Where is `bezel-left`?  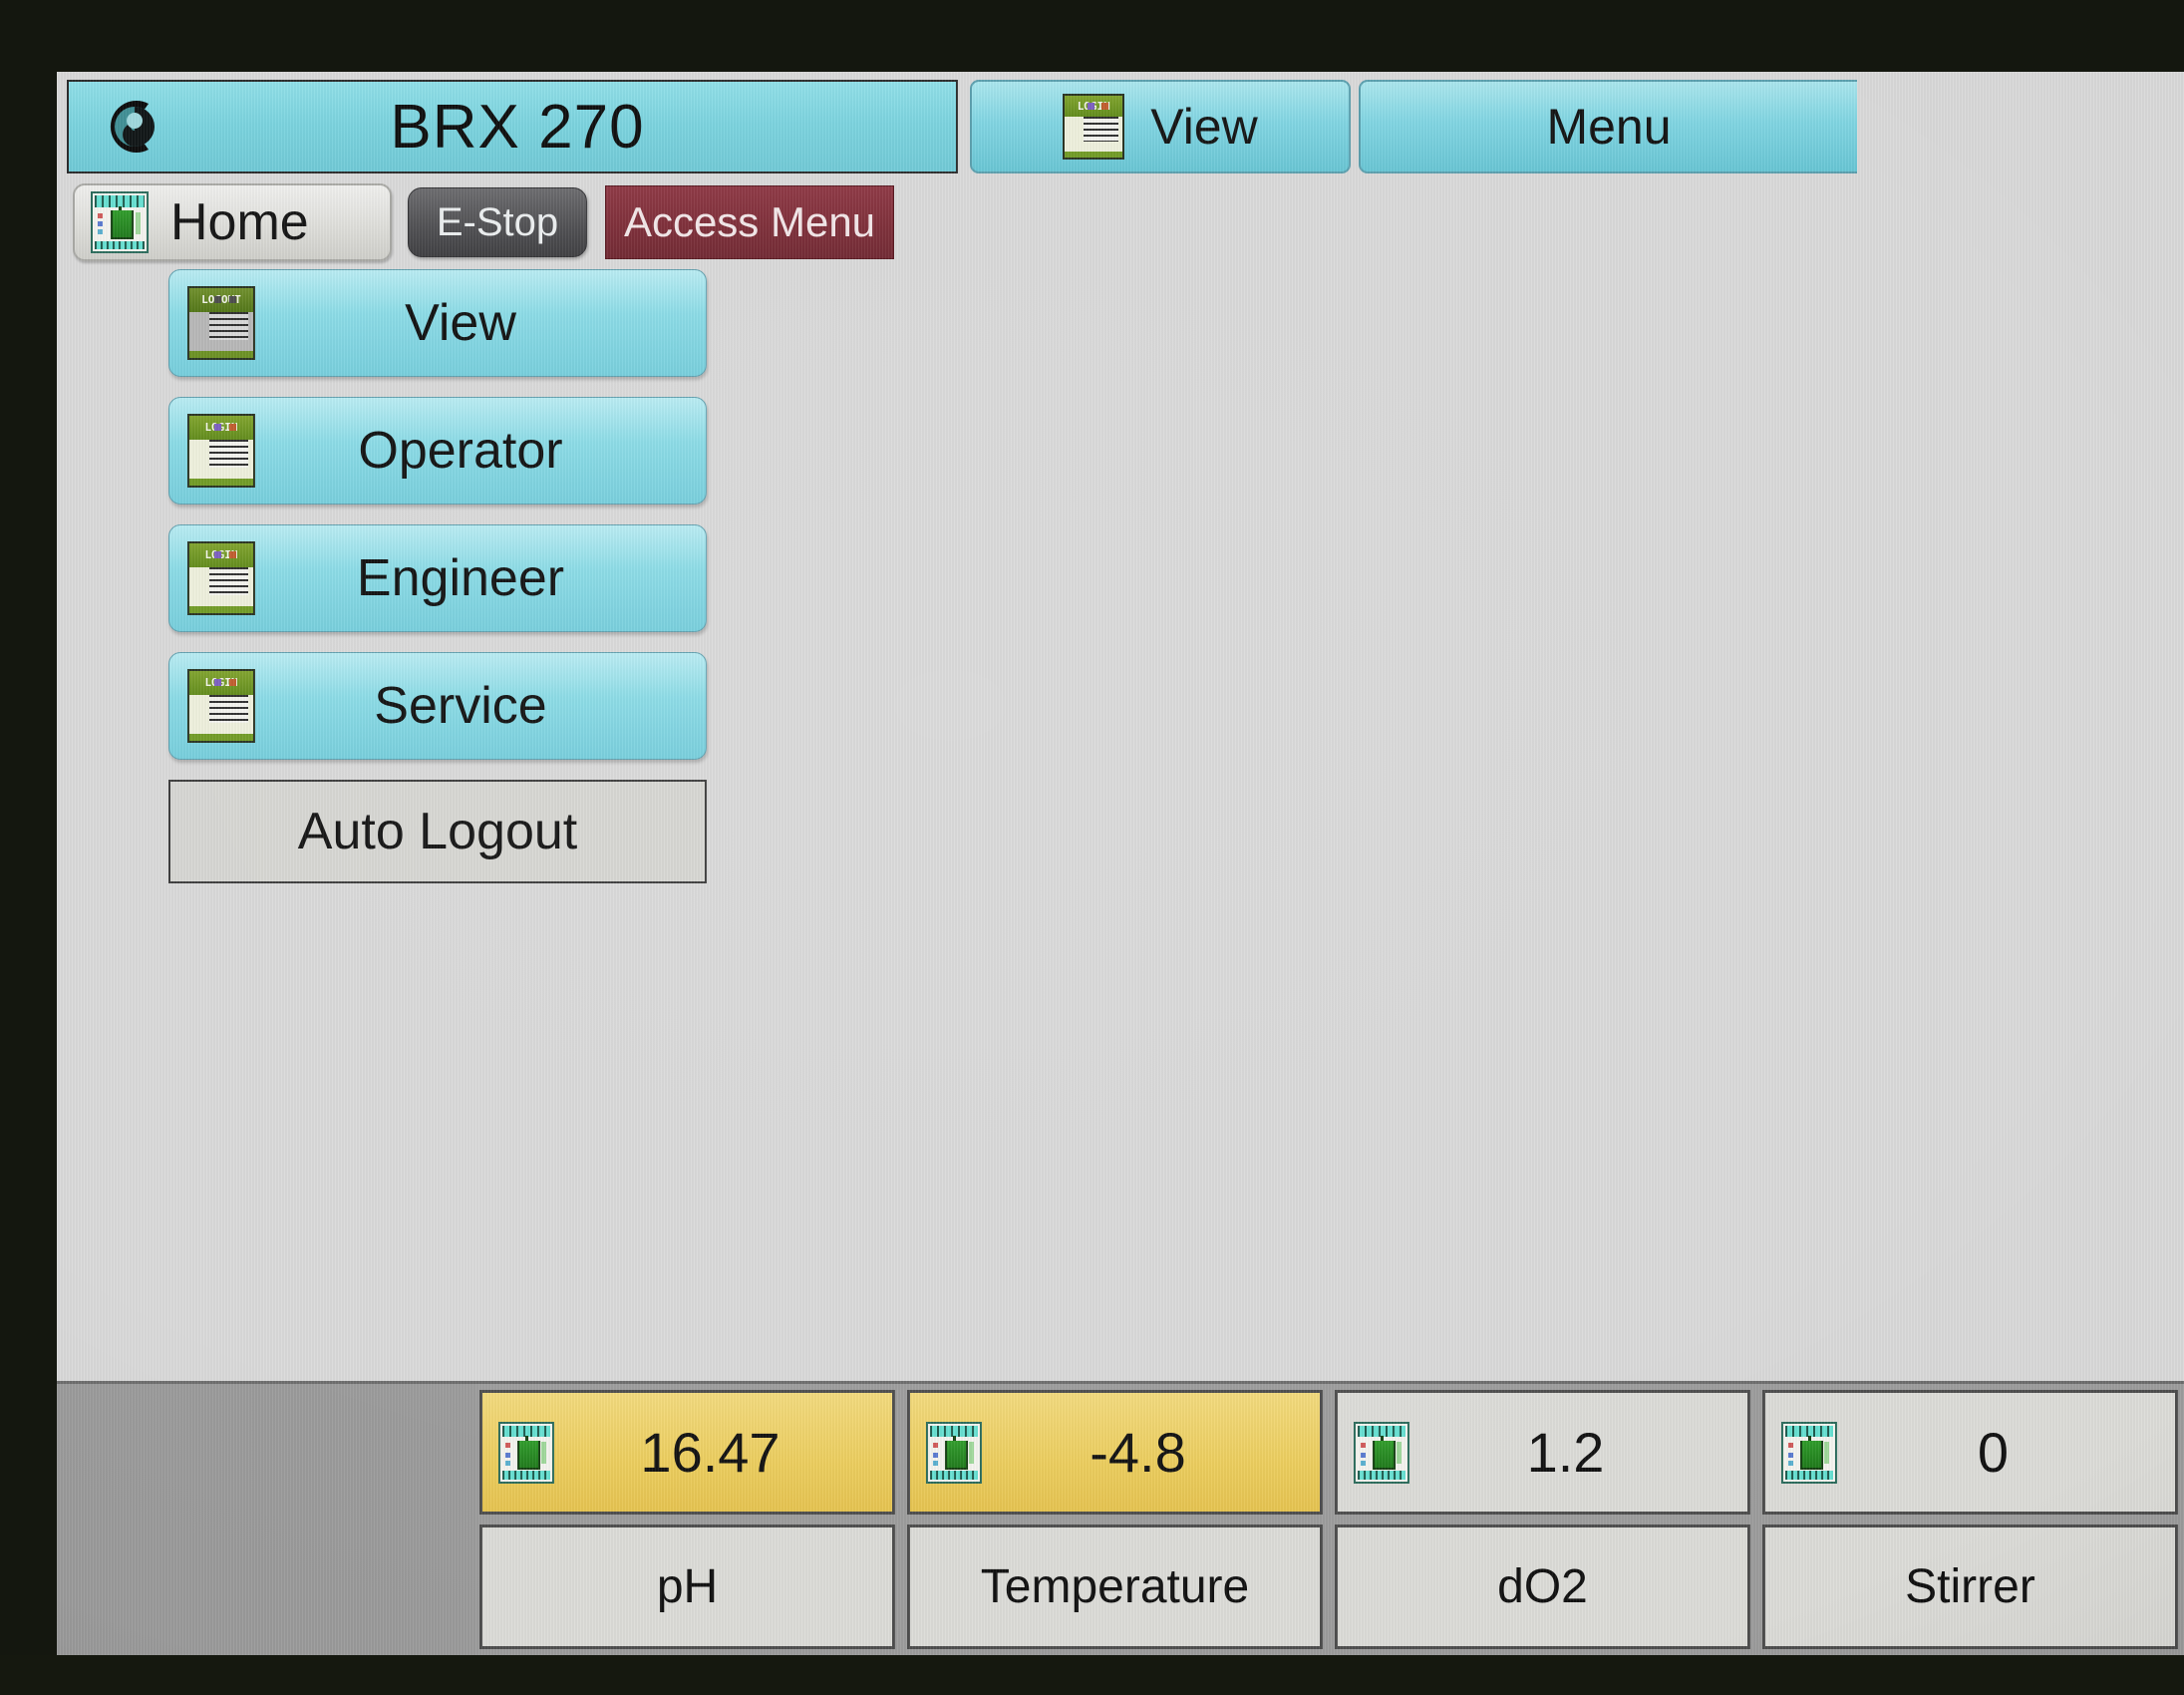
bezel-left is located at coordinates (28, 847).